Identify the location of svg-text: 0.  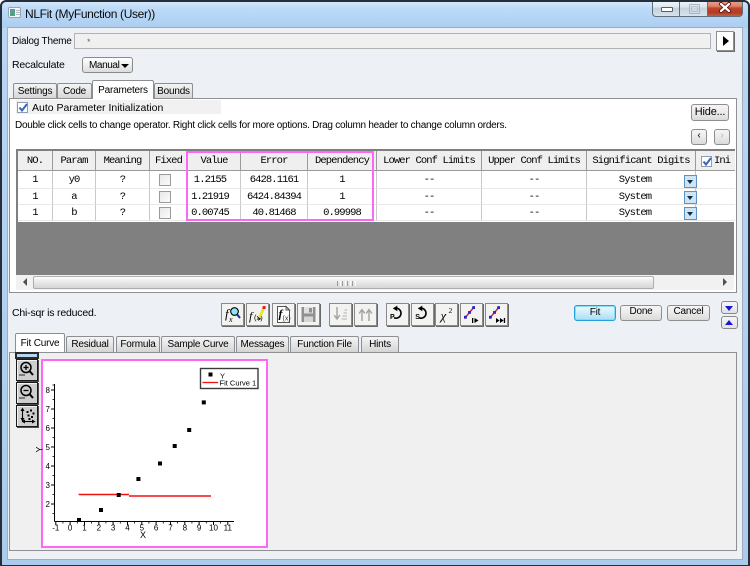
(70, 528).